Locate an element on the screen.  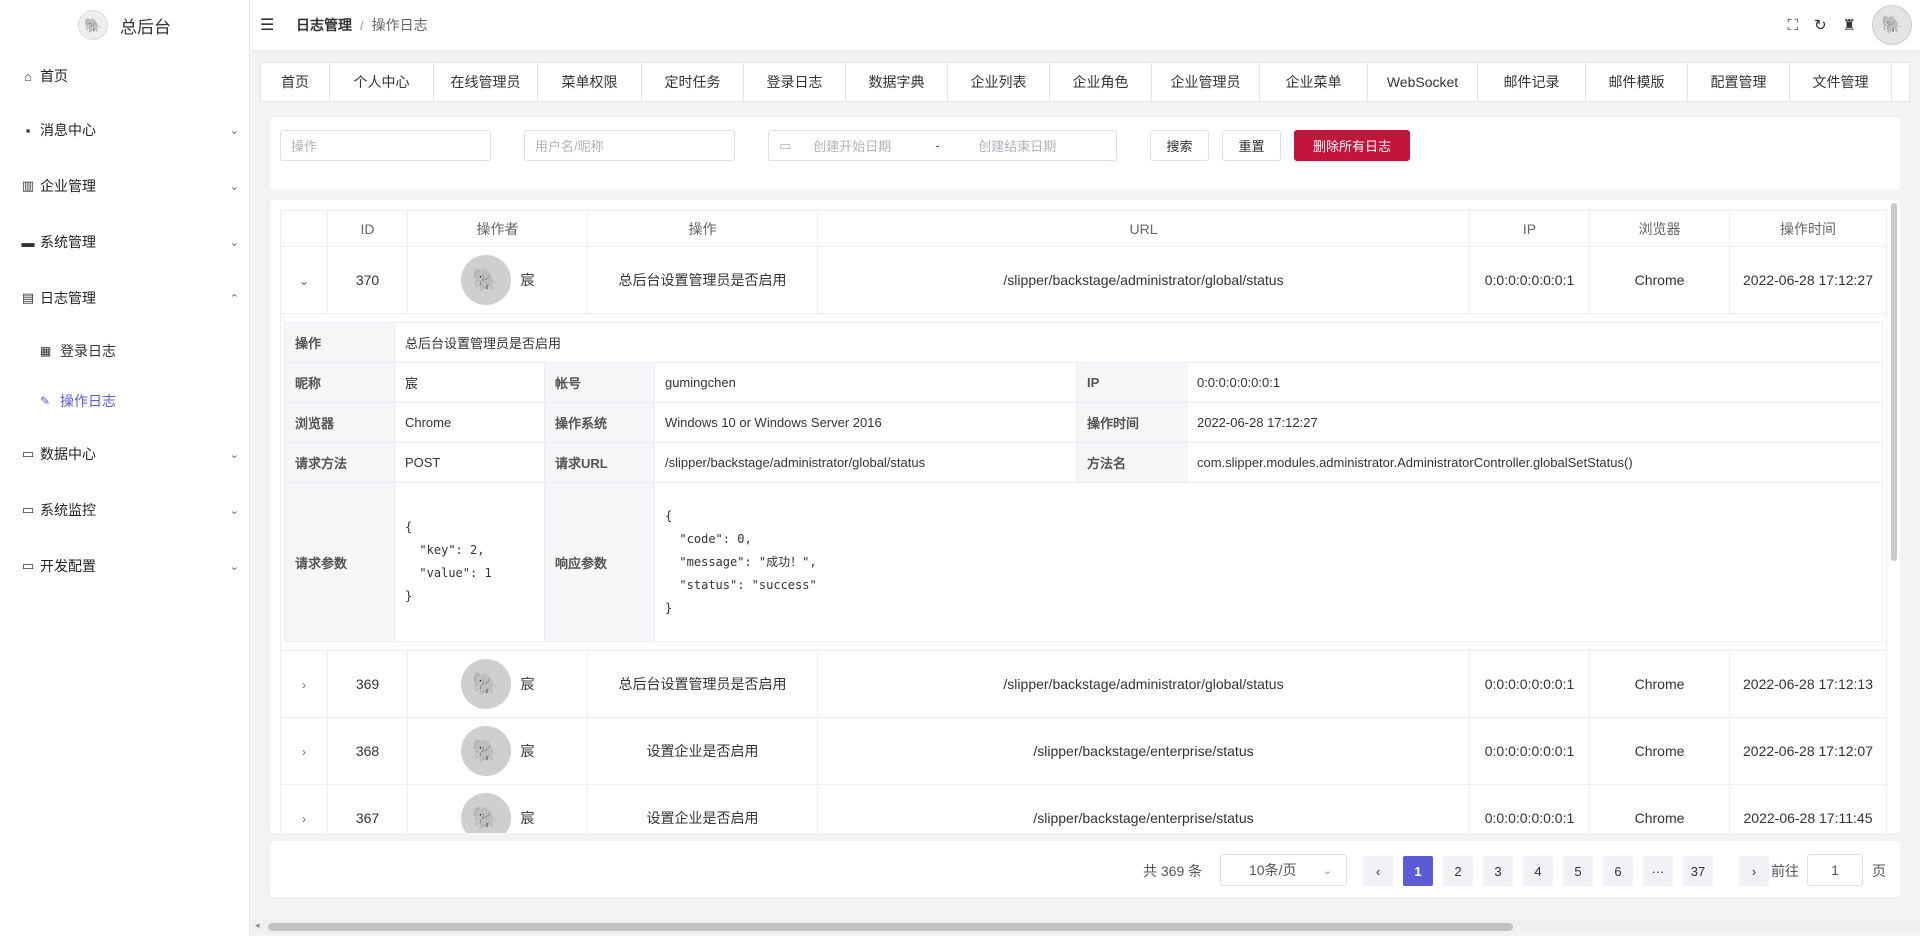
sidebar-item-monitoring: ▭ 系统监控 ⌄ is located at coordinates (124, 510).